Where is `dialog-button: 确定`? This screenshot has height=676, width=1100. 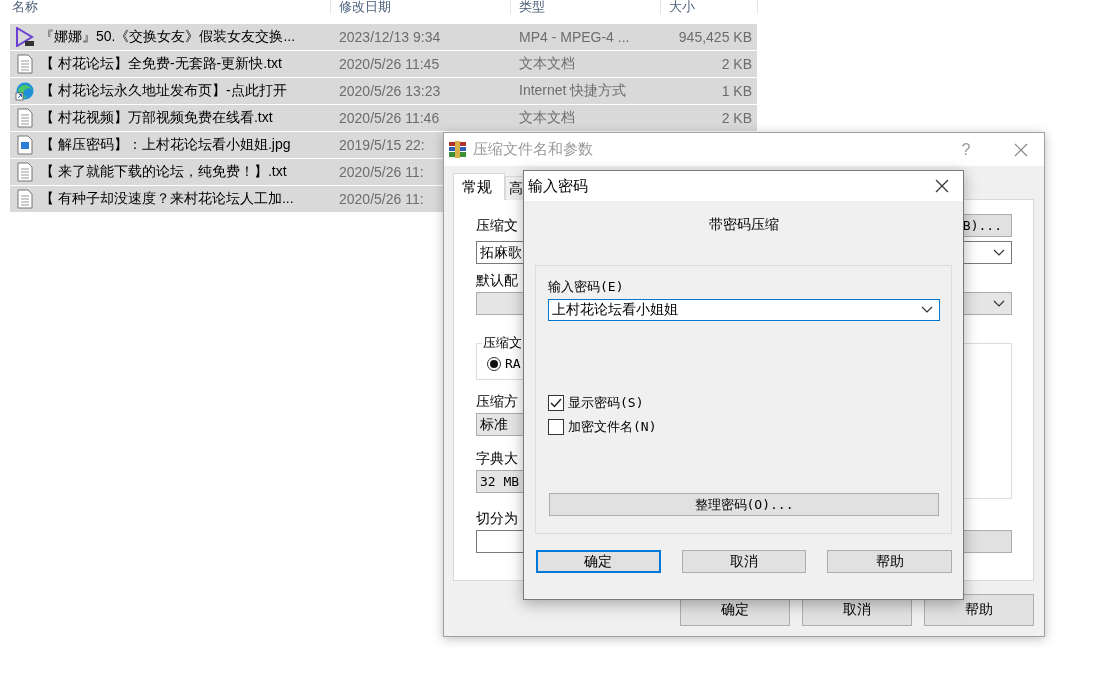
dialog-button: 确定 is located at coordinates (598, 561).